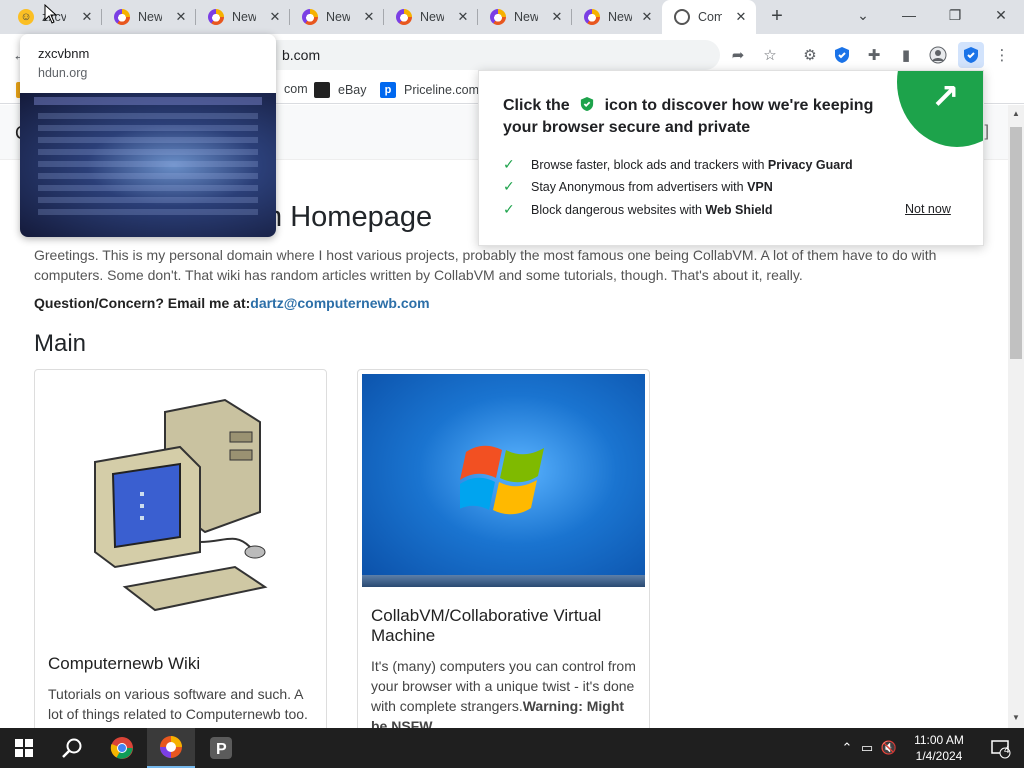 Image resolution: width=1024 pixels, height=768 pixels. Describe the element at coordinates (1001, 16) in the screenshot. I see `close-window-button: ✕` at that location.